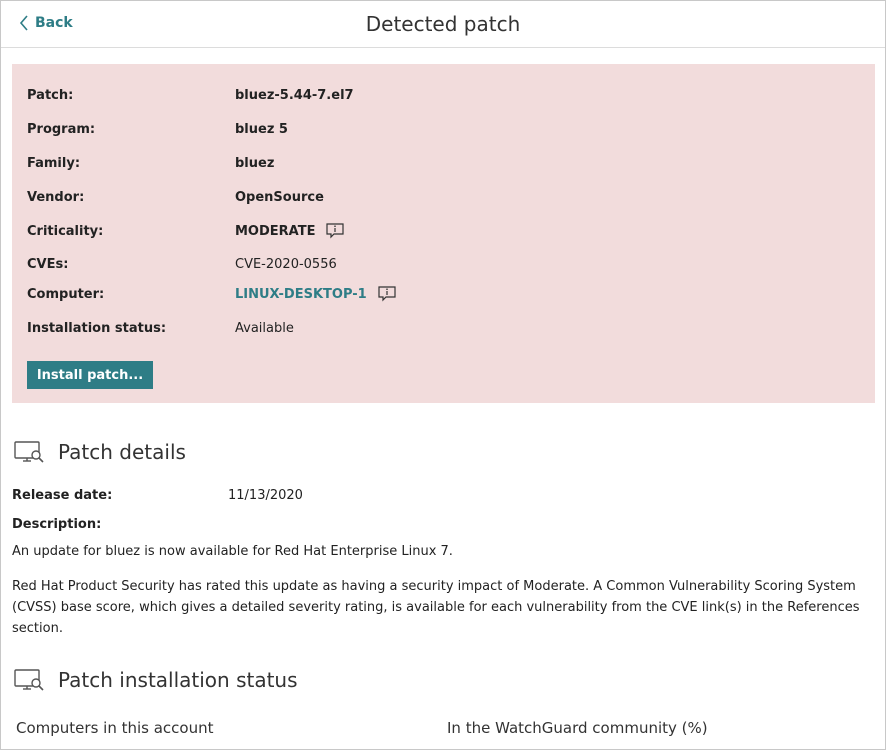 The height and width of the screenshot is (750, 886). I want to click on installation-status-title: Patch installation status, so click(178, 680).